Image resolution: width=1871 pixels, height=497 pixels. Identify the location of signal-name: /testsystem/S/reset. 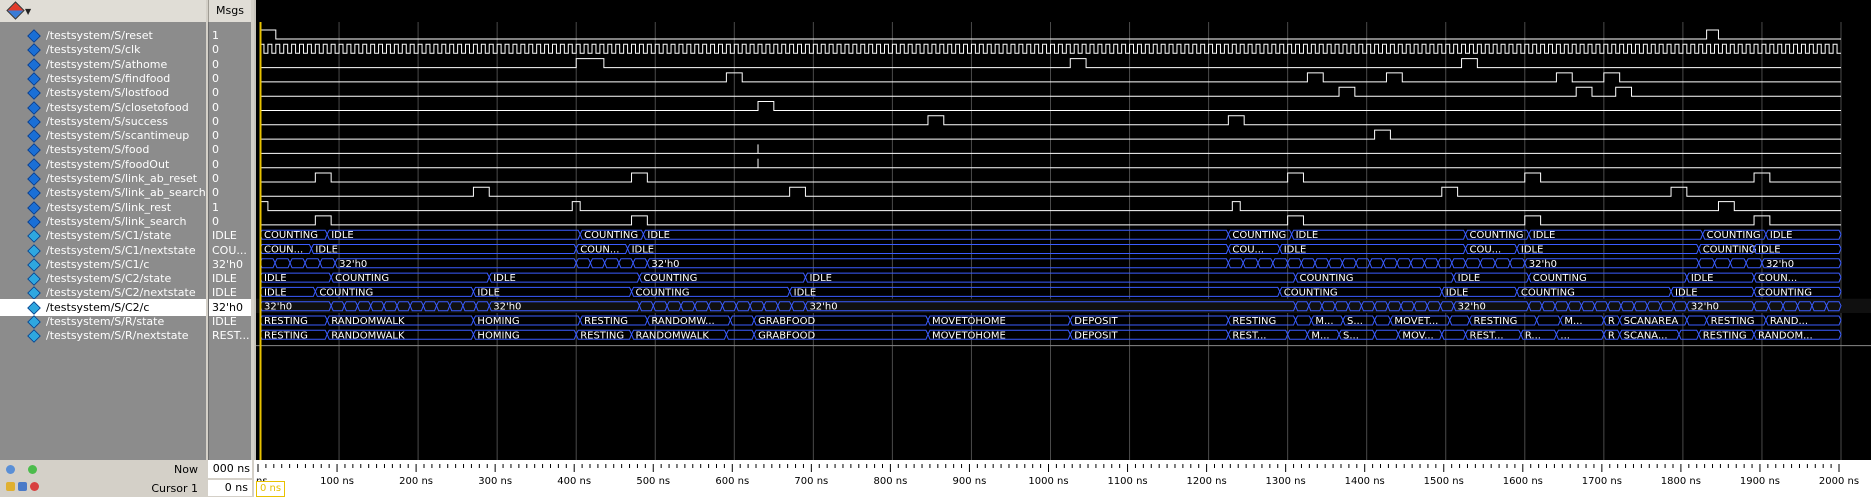
(99, 35).